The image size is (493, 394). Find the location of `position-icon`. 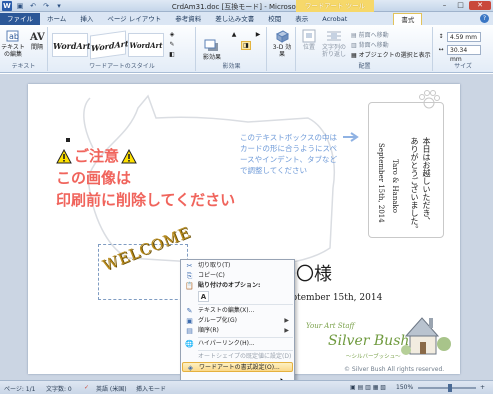

position-icon is located at coordinates (309, 36).